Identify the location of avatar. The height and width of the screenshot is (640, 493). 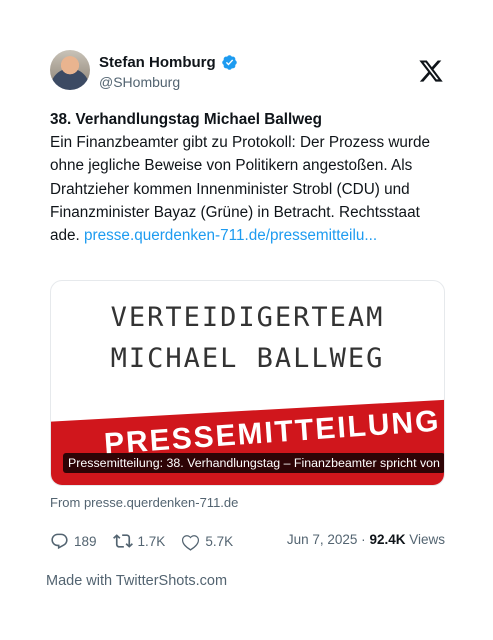
(70, 70).